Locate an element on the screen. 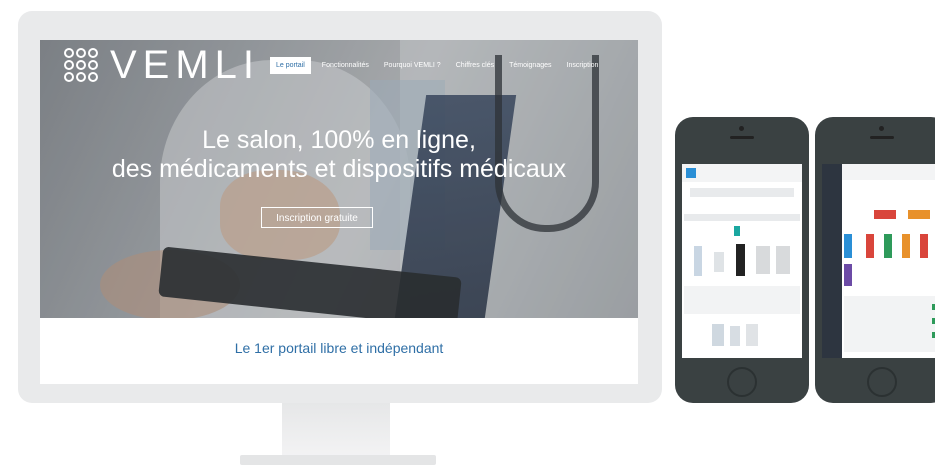  mini-green-card is located at coordinates (888, 246).